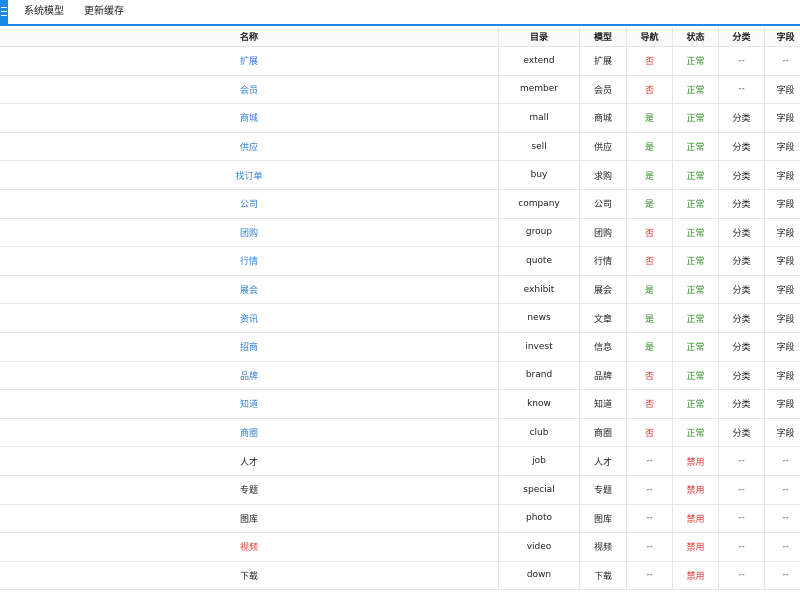  I want to click on cell-name: 公司, so click(249, 205).